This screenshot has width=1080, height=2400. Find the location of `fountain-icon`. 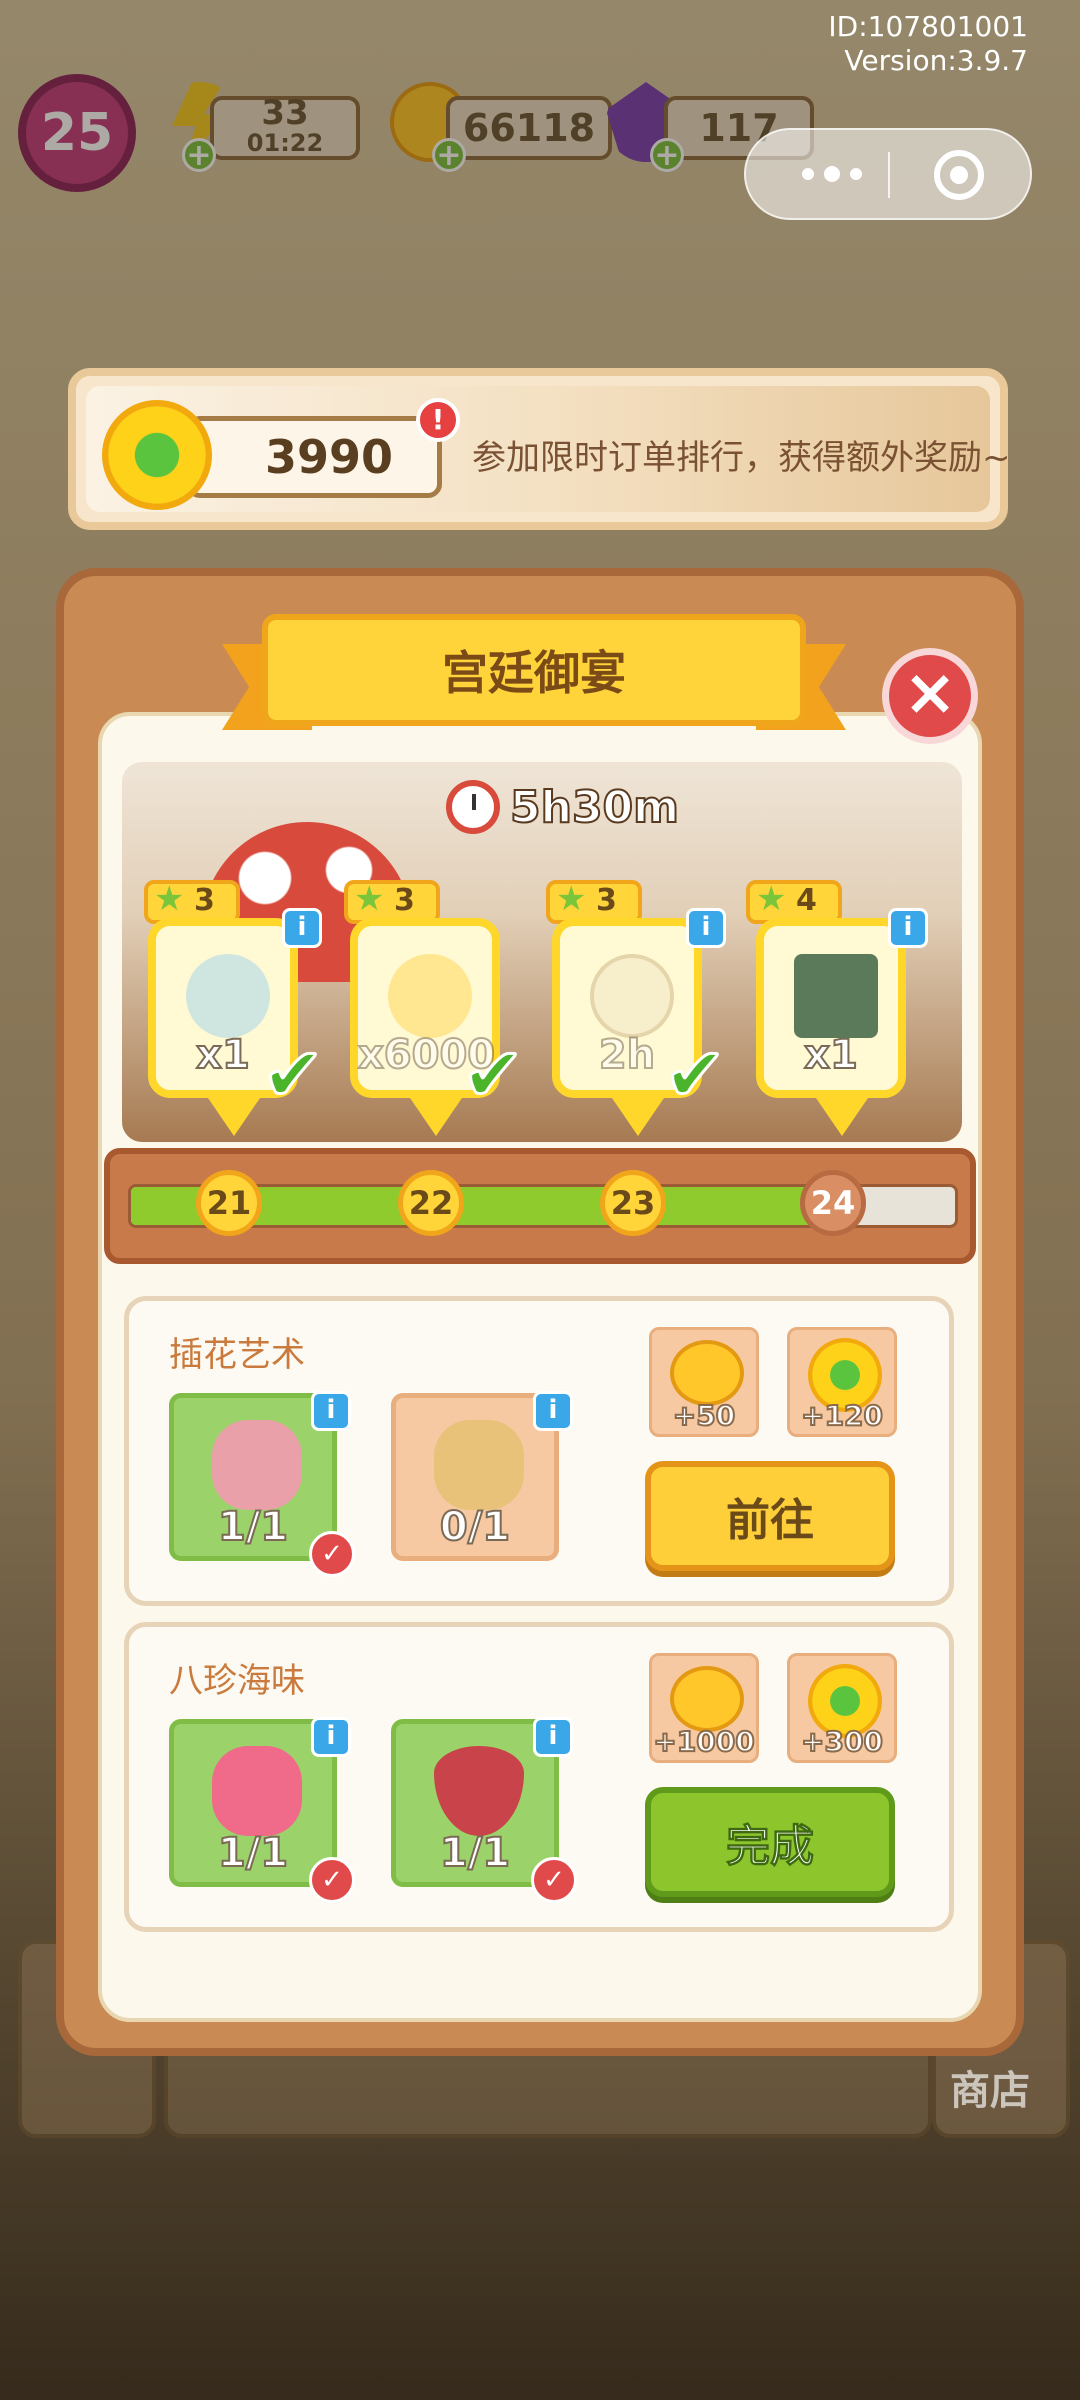

fountain-icon is located at coordinates (228, 996).